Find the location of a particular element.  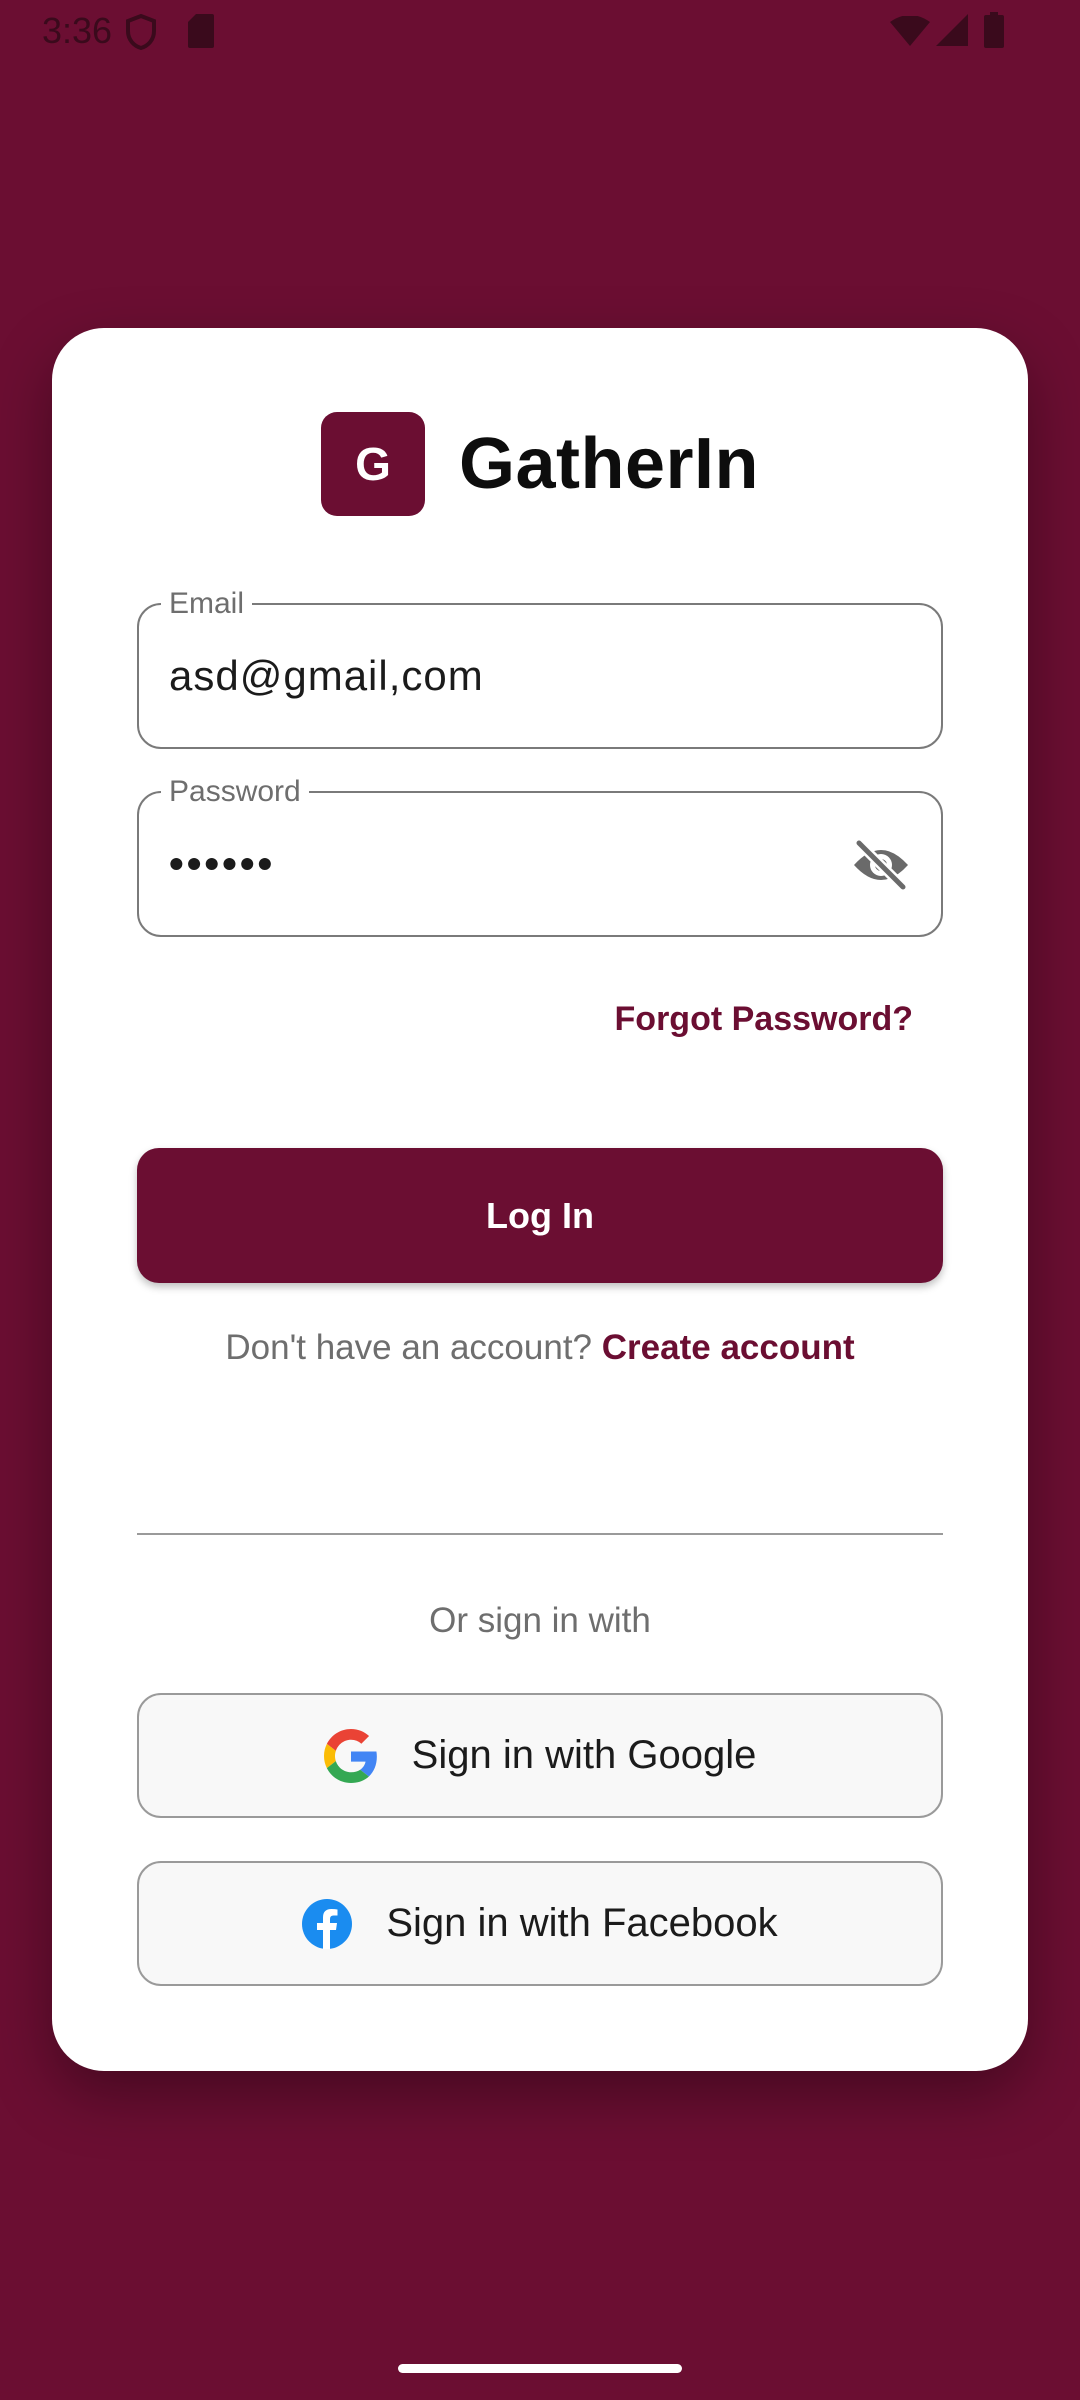

facebook-icon is located at coordinates (327, 1923).